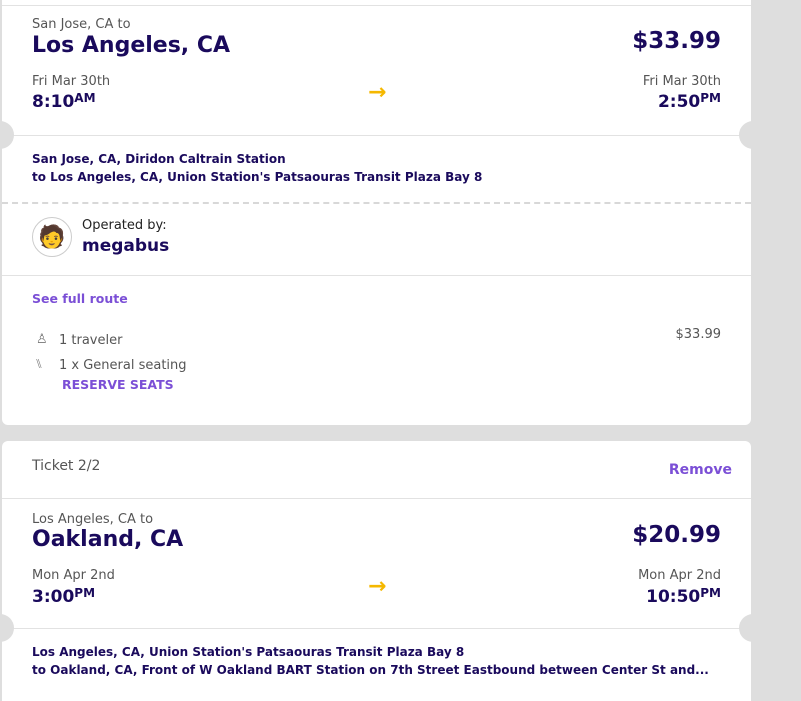  What do you see at coordinates (85, 593) in the screenshot?
I see `departure-ampm: PM` at bounding box center [85, 593].